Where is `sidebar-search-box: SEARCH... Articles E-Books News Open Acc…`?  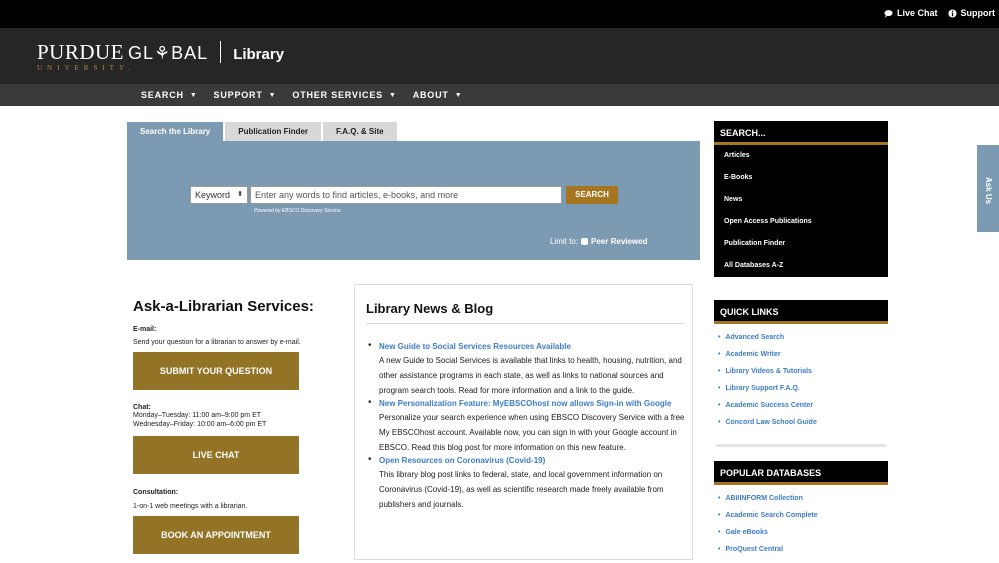
sidebar-search-box: SEARCH... Articles E-Books News Open Acc… is located at coordinates (801, 199).